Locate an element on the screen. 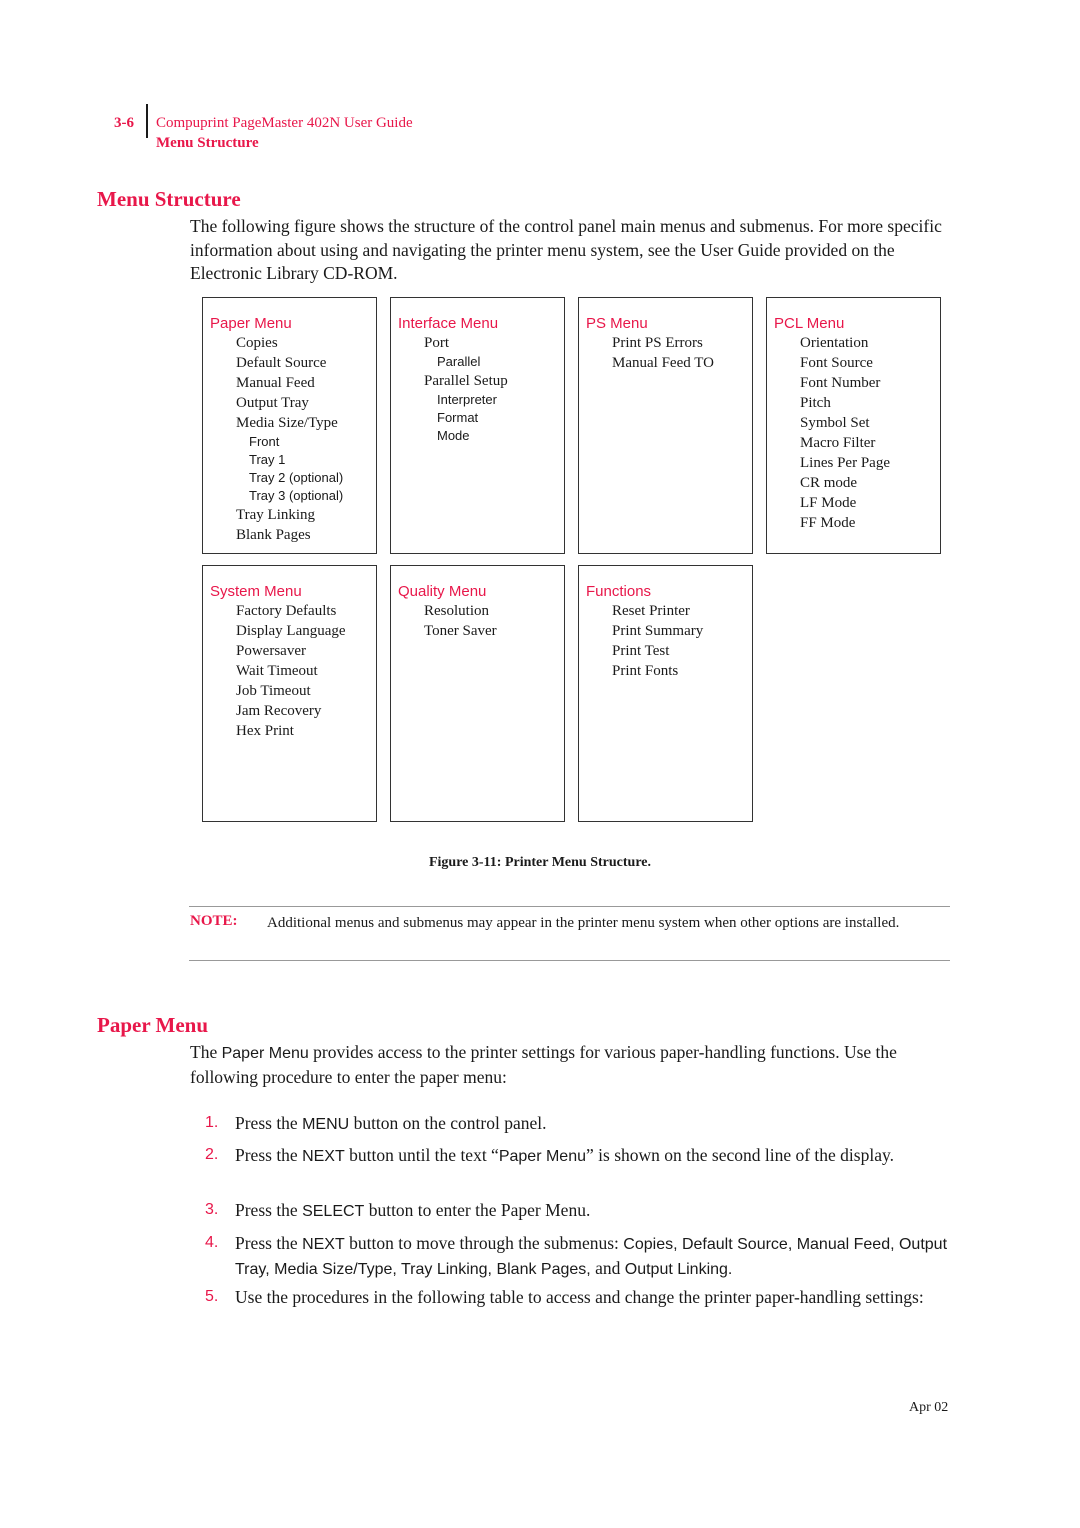 The height and width of the screenshot is (1528, 1080). ui-term: Paper Menu is located at coordinates (542, 1156).